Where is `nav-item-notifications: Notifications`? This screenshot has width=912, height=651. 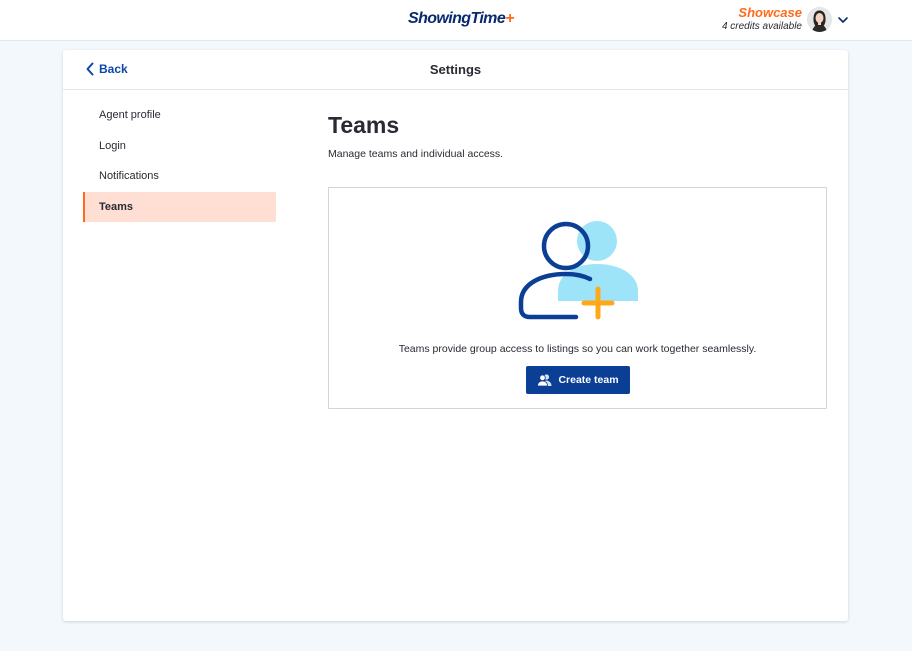 nav-item-notifications: Notifications is located at coordinates (179, 176).